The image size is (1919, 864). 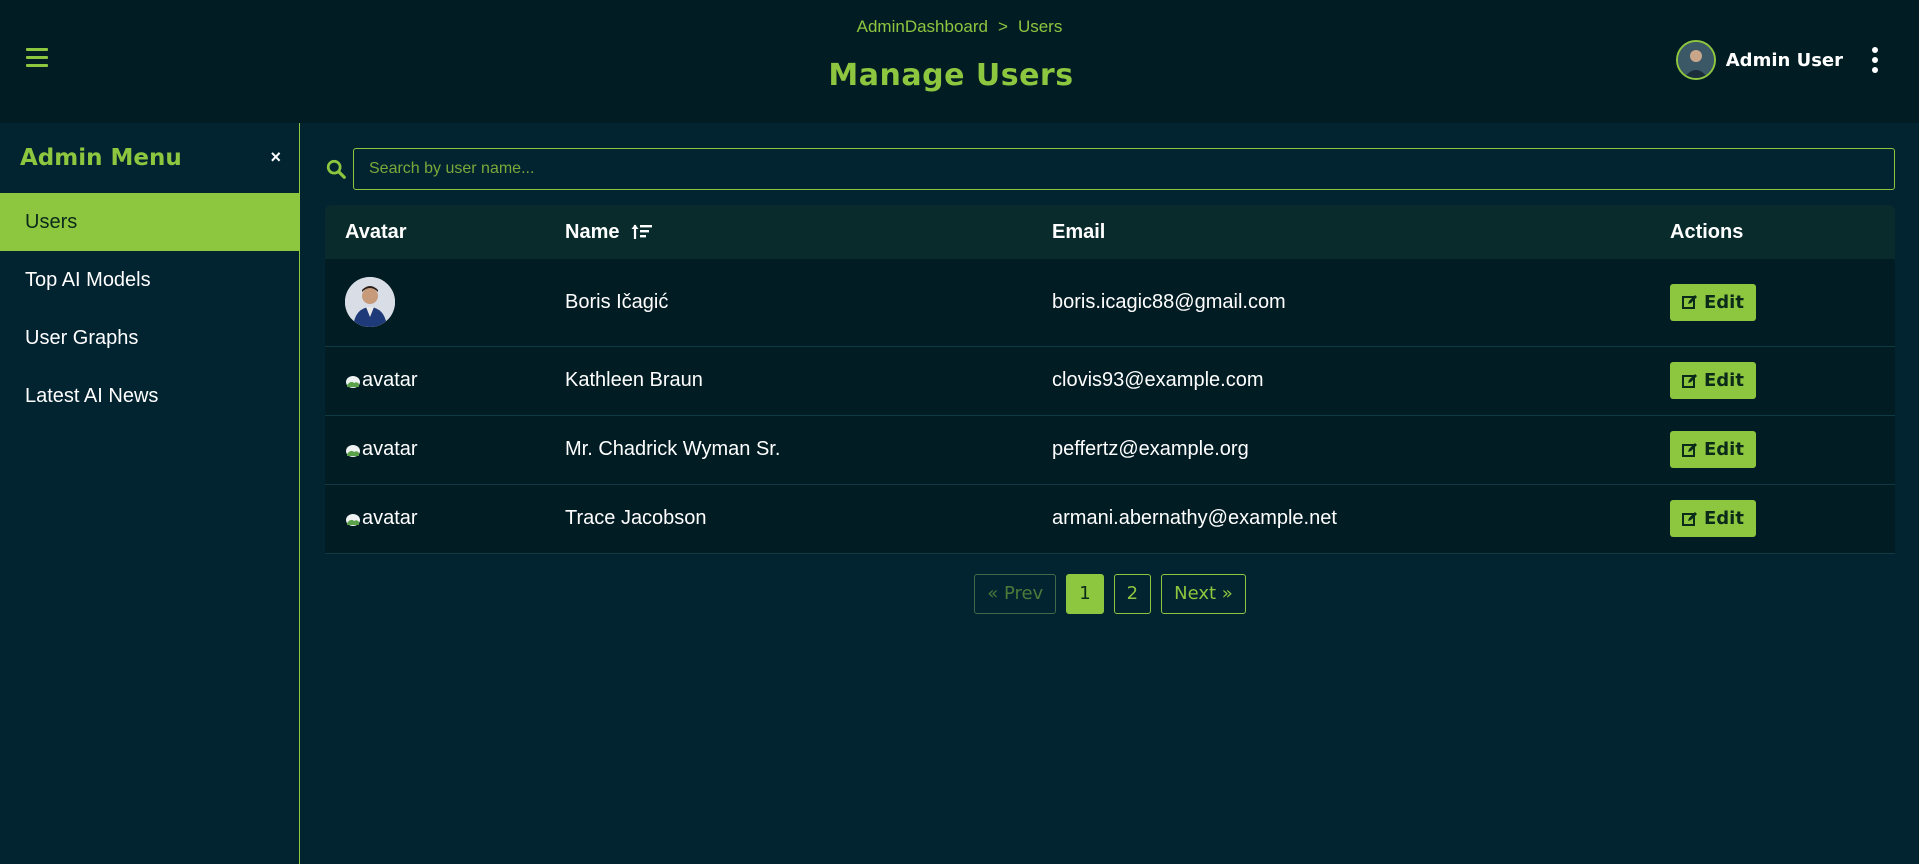 I want to click on column-header-email: Email, so click(x=1341, y=232).